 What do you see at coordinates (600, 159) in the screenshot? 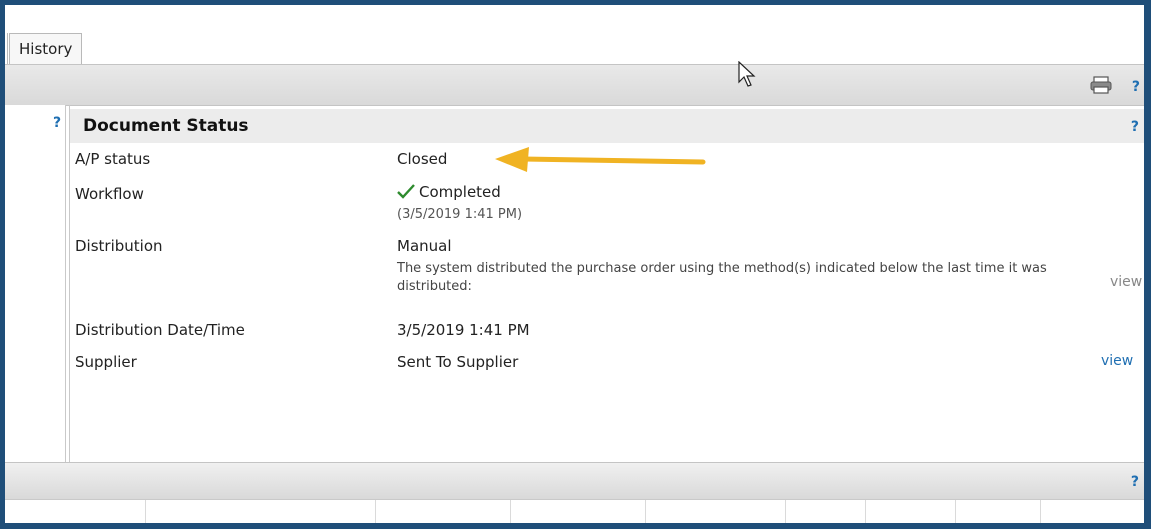
I see `annotation-arrow-icon` at bounding box center [600, 159].